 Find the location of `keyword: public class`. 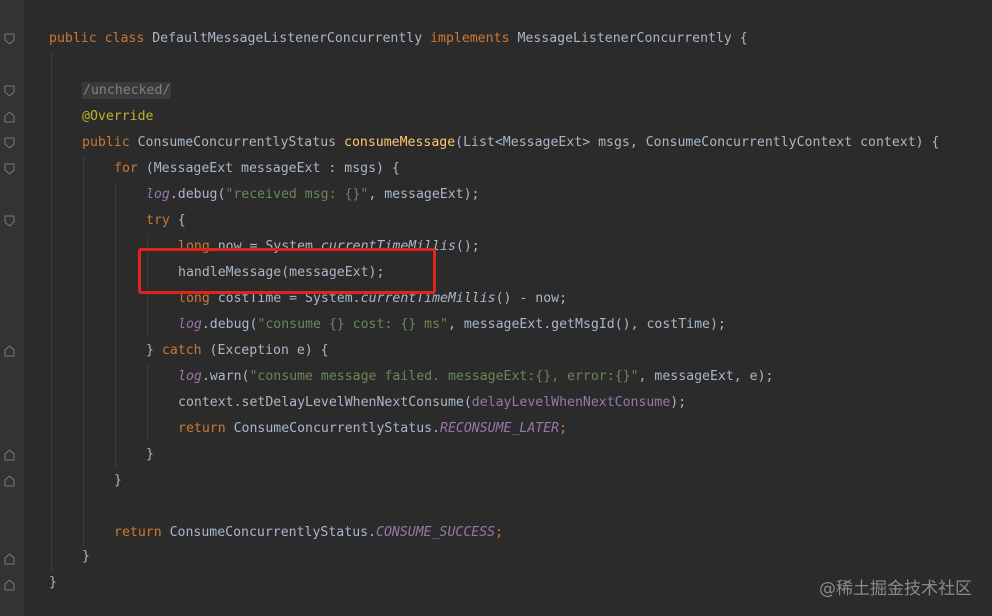

keyword: public class is located at coordinates (101, 38).